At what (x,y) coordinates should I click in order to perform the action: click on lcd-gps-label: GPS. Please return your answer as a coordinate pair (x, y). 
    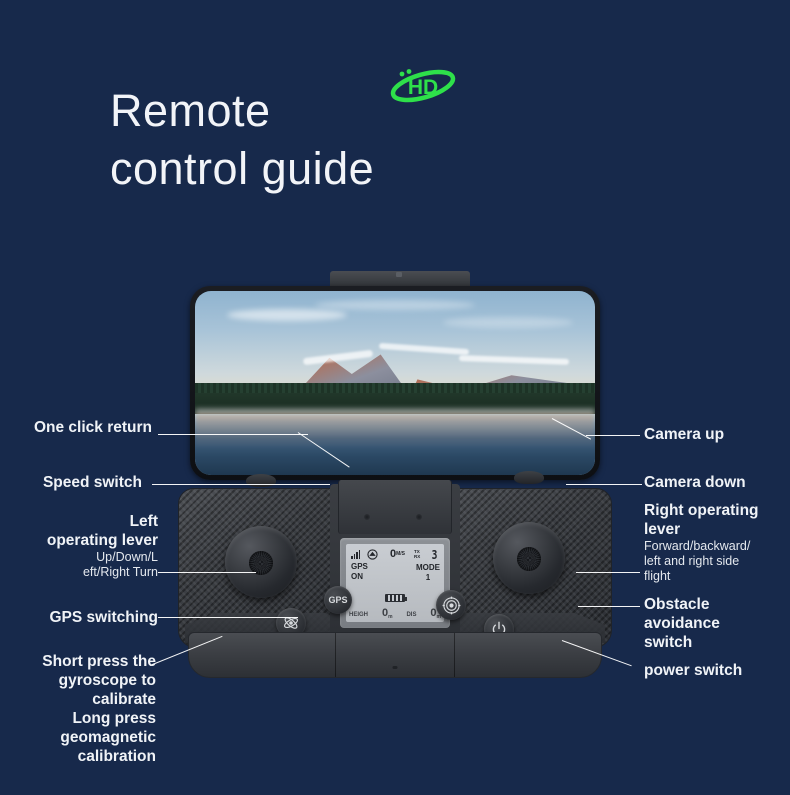
    Looking at the image, I should click on (359, 566).